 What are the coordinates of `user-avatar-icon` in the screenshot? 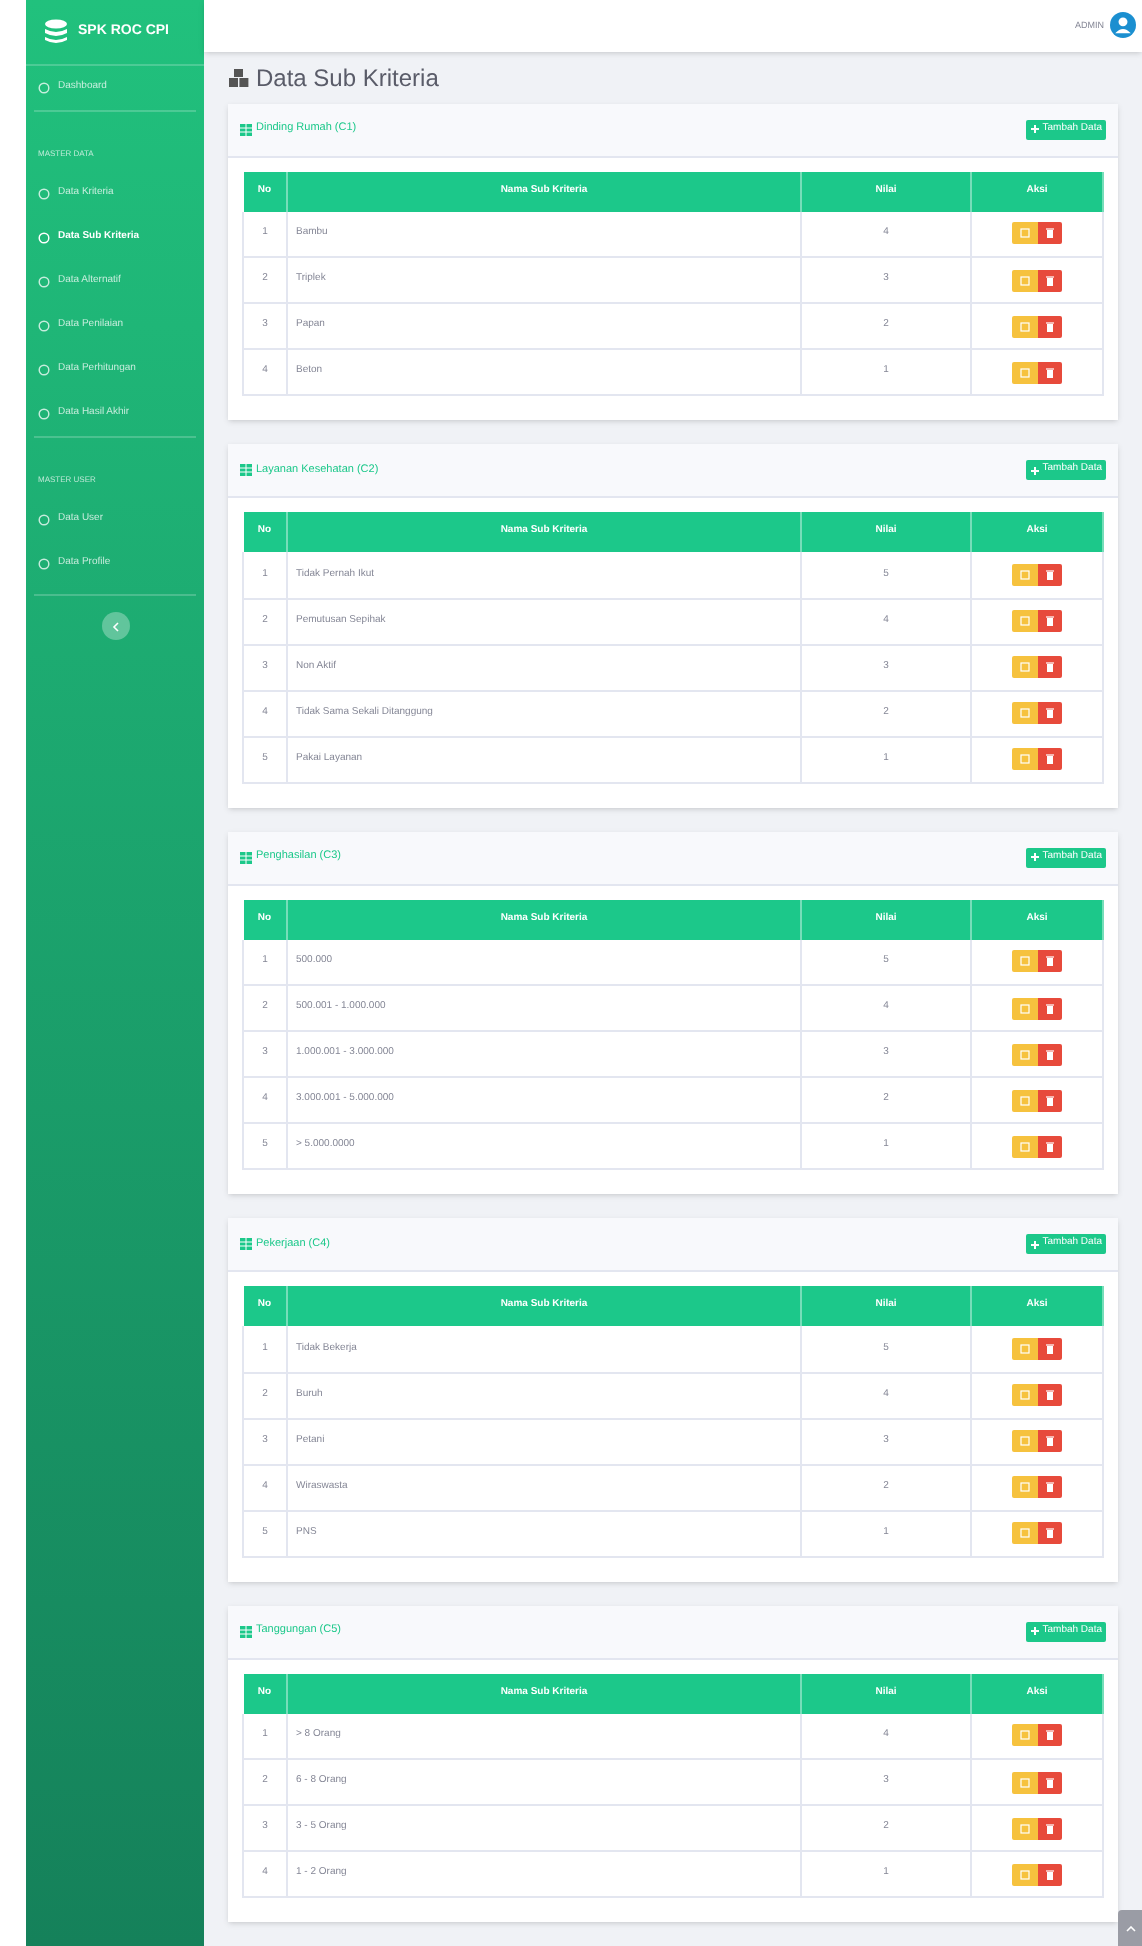 It's located at (1123, 25).